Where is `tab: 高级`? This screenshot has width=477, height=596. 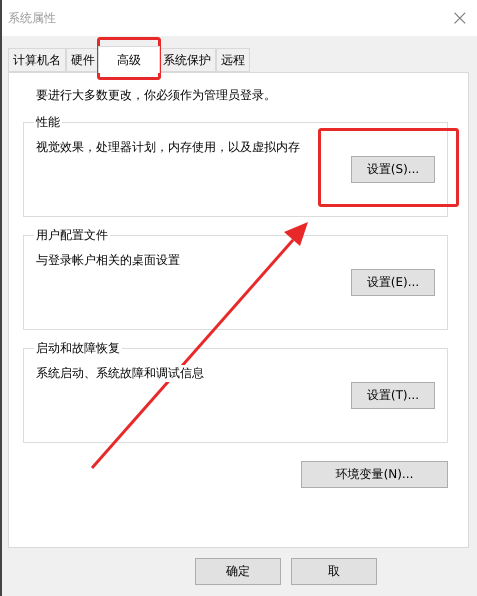 tab: 高级 is located at coordinates (129, 59).